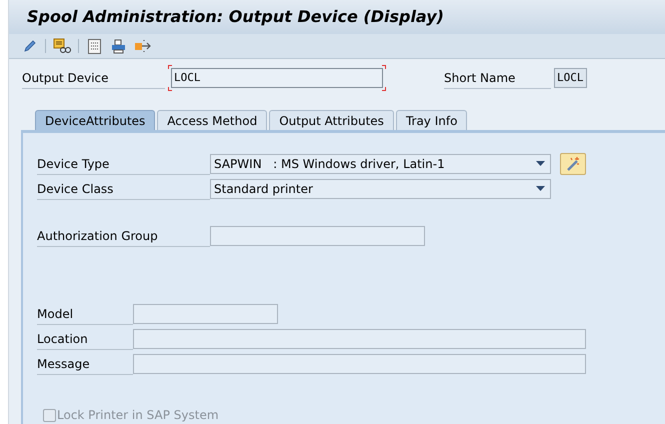  What do you see at coordinates (123, 188) in the screenshot?
I see `field-label: Device Class` at bounding box center [123, 188].